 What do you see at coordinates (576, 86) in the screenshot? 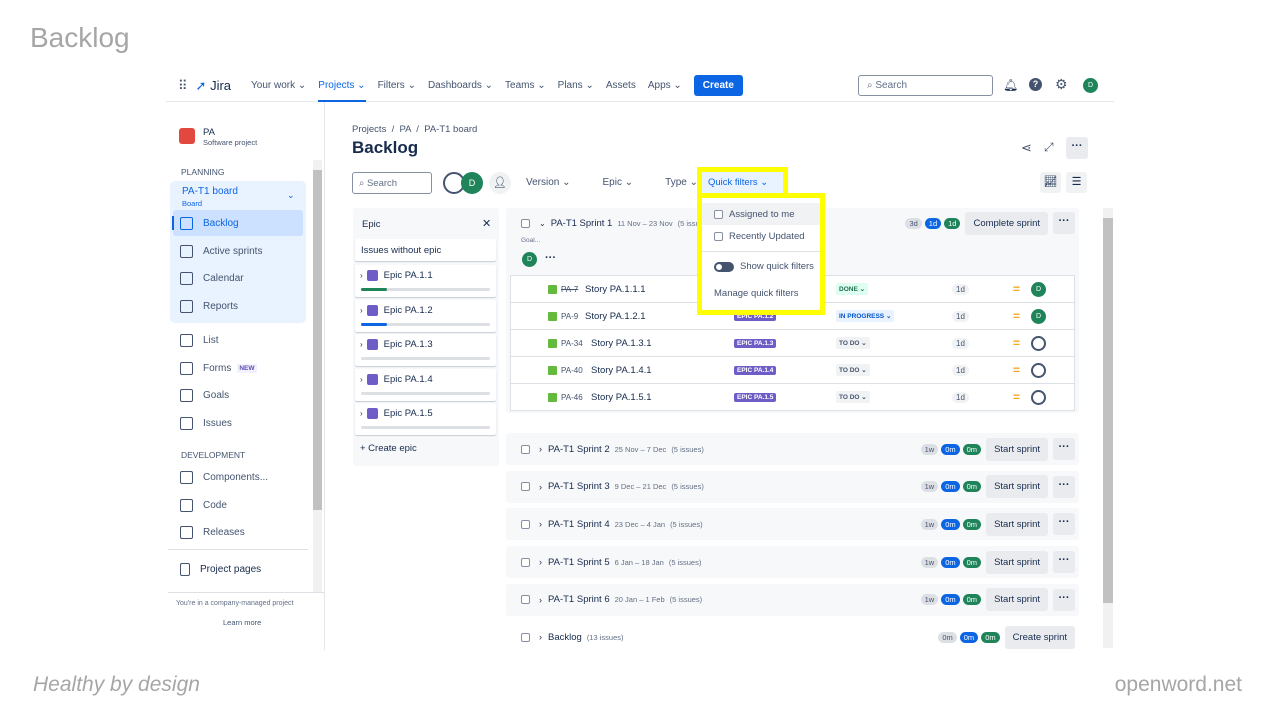
I see `nav-item: Plans ⌄` at bounding box center [576, 86].